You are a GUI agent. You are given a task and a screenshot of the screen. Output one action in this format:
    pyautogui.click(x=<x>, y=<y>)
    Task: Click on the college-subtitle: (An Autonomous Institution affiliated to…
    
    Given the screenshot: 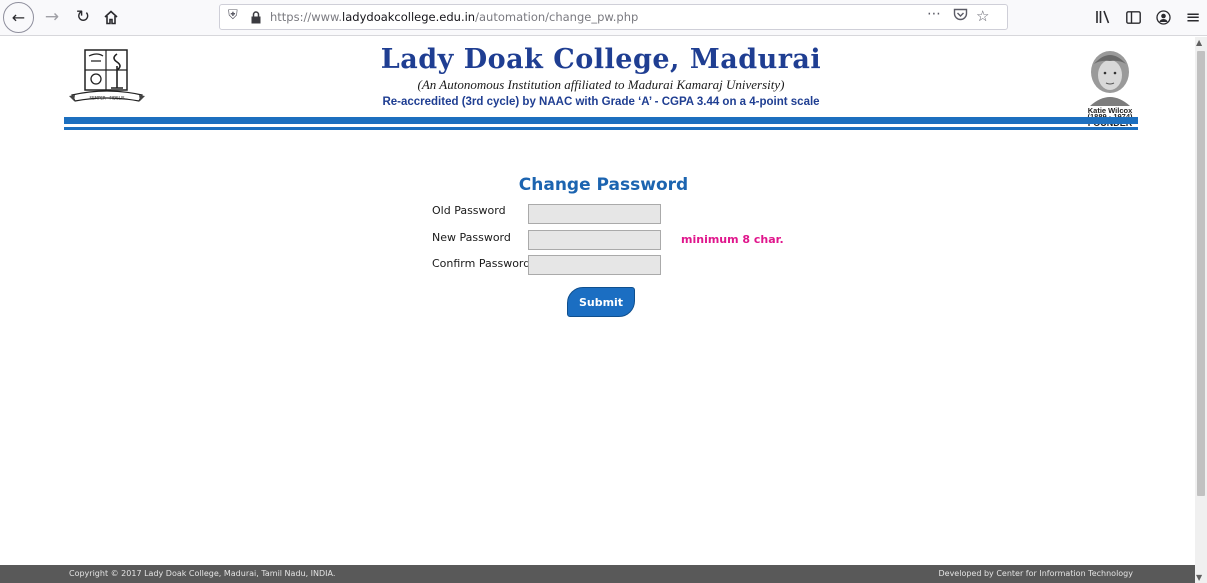 What is the action you would take?
    pyautogui.click(x=601, y=84)
    